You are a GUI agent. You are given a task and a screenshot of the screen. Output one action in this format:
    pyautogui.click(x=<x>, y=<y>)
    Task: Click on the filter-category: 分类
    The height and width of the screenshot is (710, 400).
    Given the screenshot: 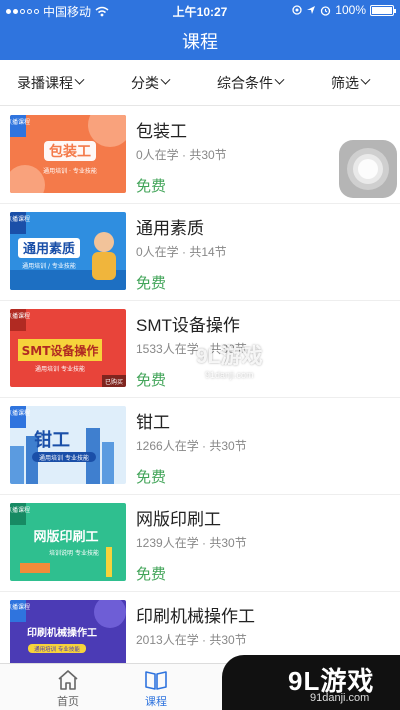 What is the action you would take?
    pyautogui.click(x=150, y=82)
    